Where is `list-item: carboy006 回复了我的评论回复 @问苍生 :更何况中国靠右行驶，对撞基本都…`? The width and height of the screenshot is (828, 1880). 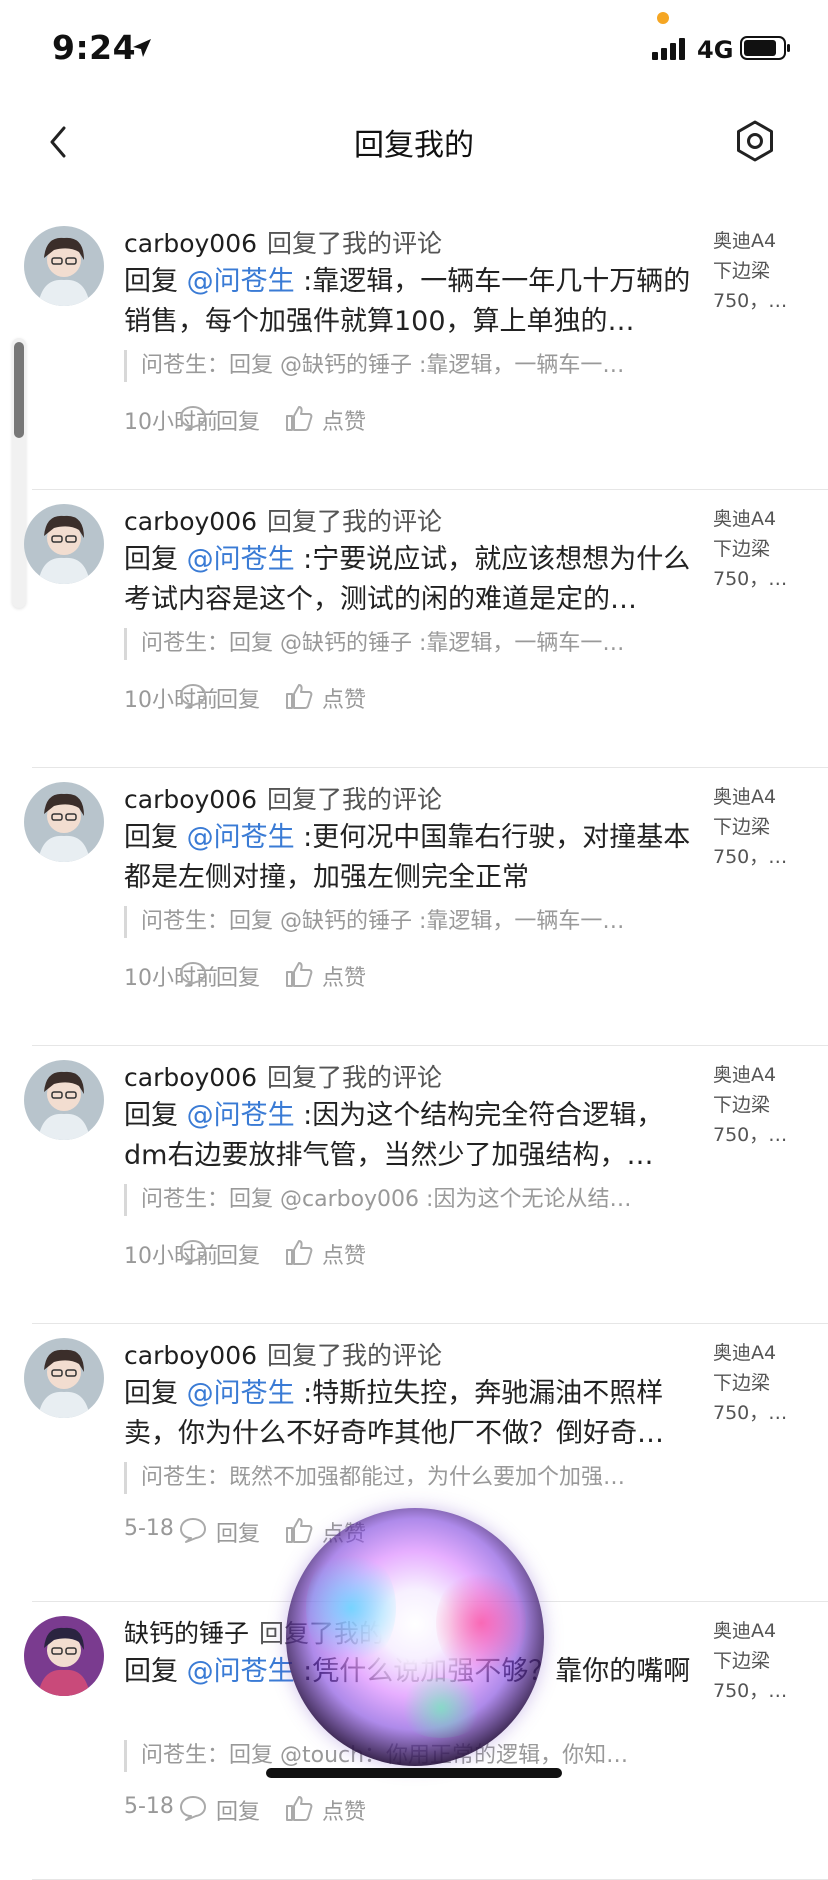
list-item: carboy006 回复了我的评论回复 @问苍生 :更何况中国靠右行驶，对撞基本都… is located at coordinates (414, 907).